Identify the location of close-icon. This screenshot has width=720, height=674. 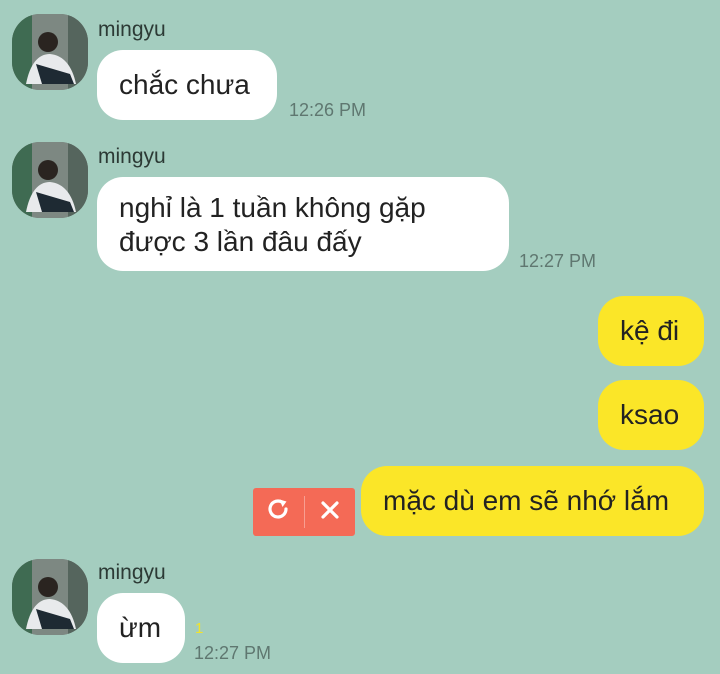
(330, 512).